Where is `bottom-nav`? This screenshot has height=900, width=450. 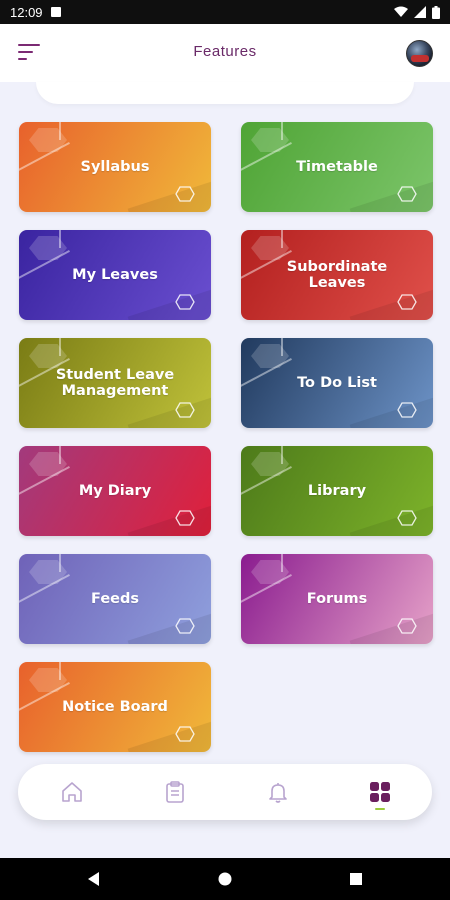
bottom-nav is located at coordinates (225, 792).